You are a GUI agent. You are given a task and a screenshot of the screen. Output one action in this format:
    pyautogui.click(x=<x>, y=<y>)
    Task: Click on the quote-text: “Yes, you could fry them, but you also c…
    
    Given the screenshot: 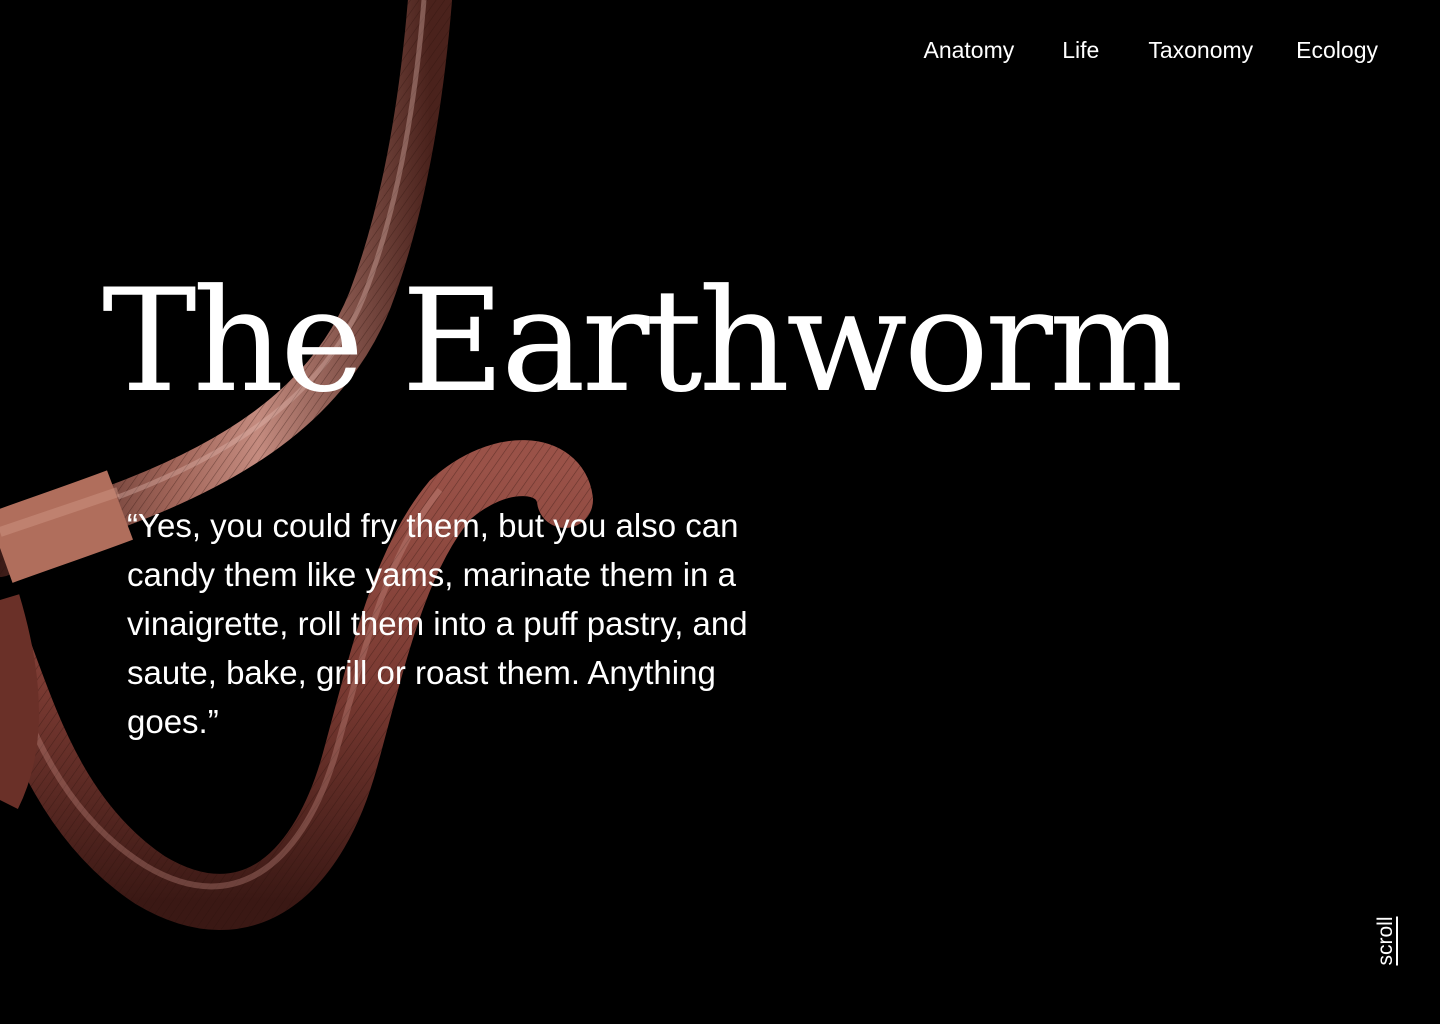 What is the action you would take?
    pyautogui.click(x=437, y=623)
    